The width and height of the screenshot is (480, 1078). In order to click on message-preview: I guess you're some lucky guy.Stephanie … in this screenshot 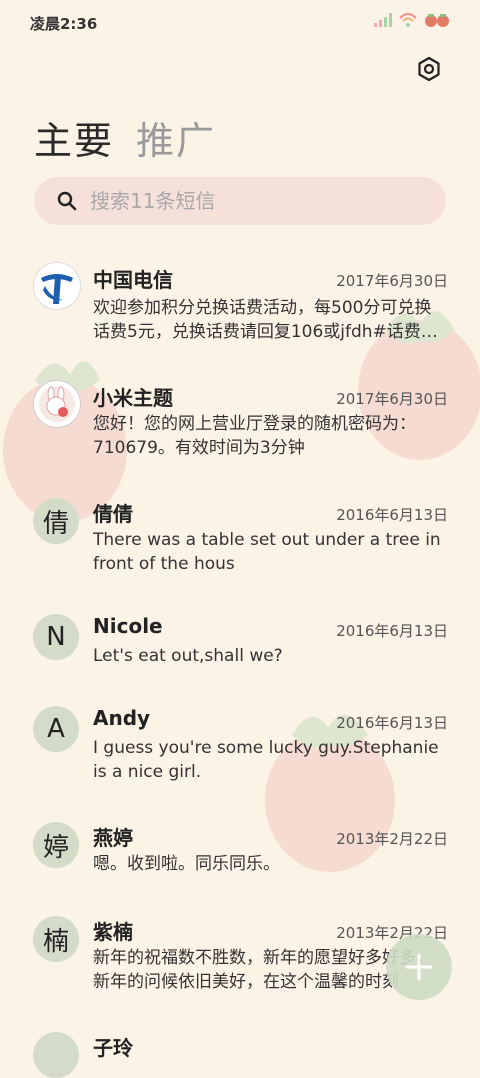, I will do `click(266, 760)`.